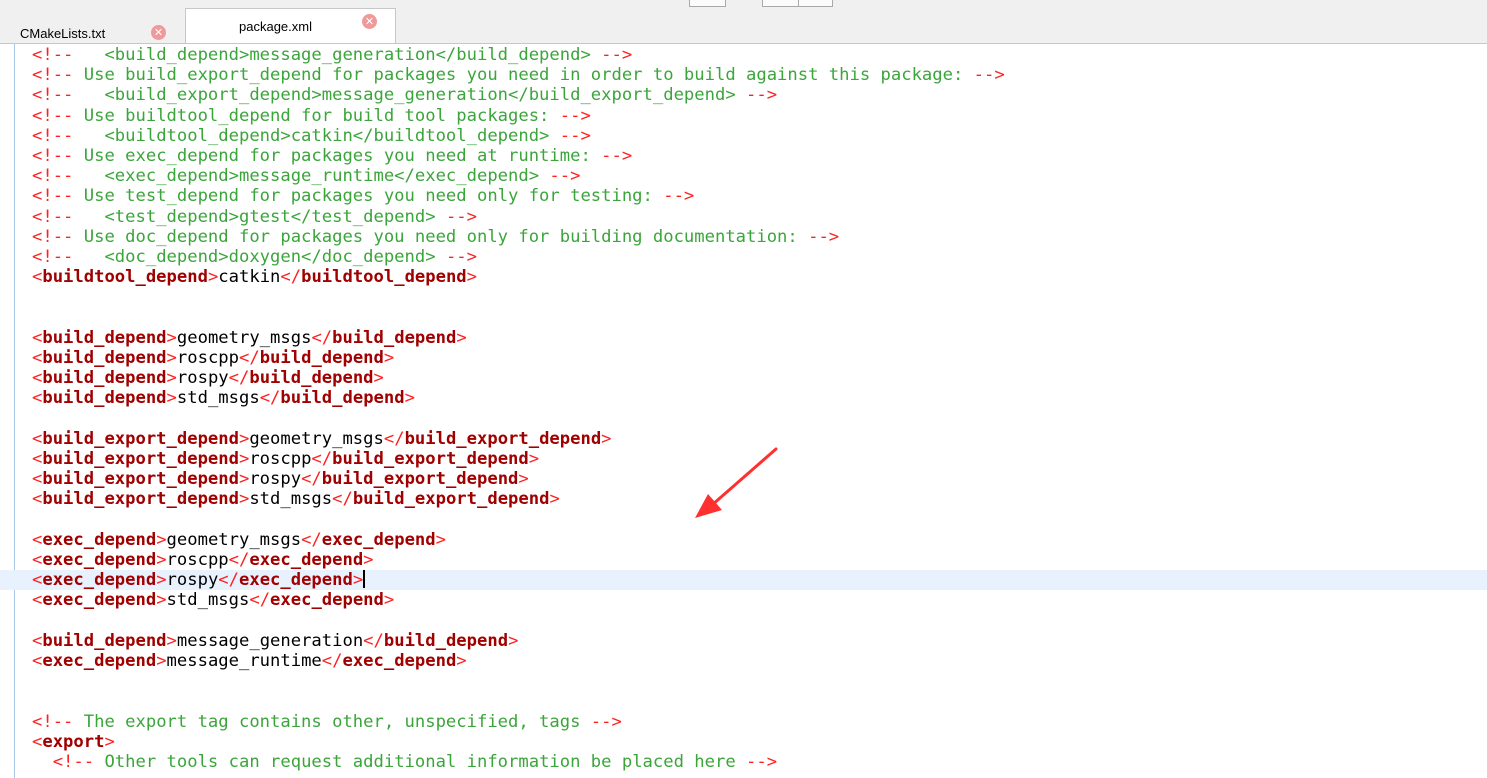 The image size is (1487, 778). Describe the element at coordinates (736, 482) in the screenshot. I see `annotation-arrow-icon` at that location.